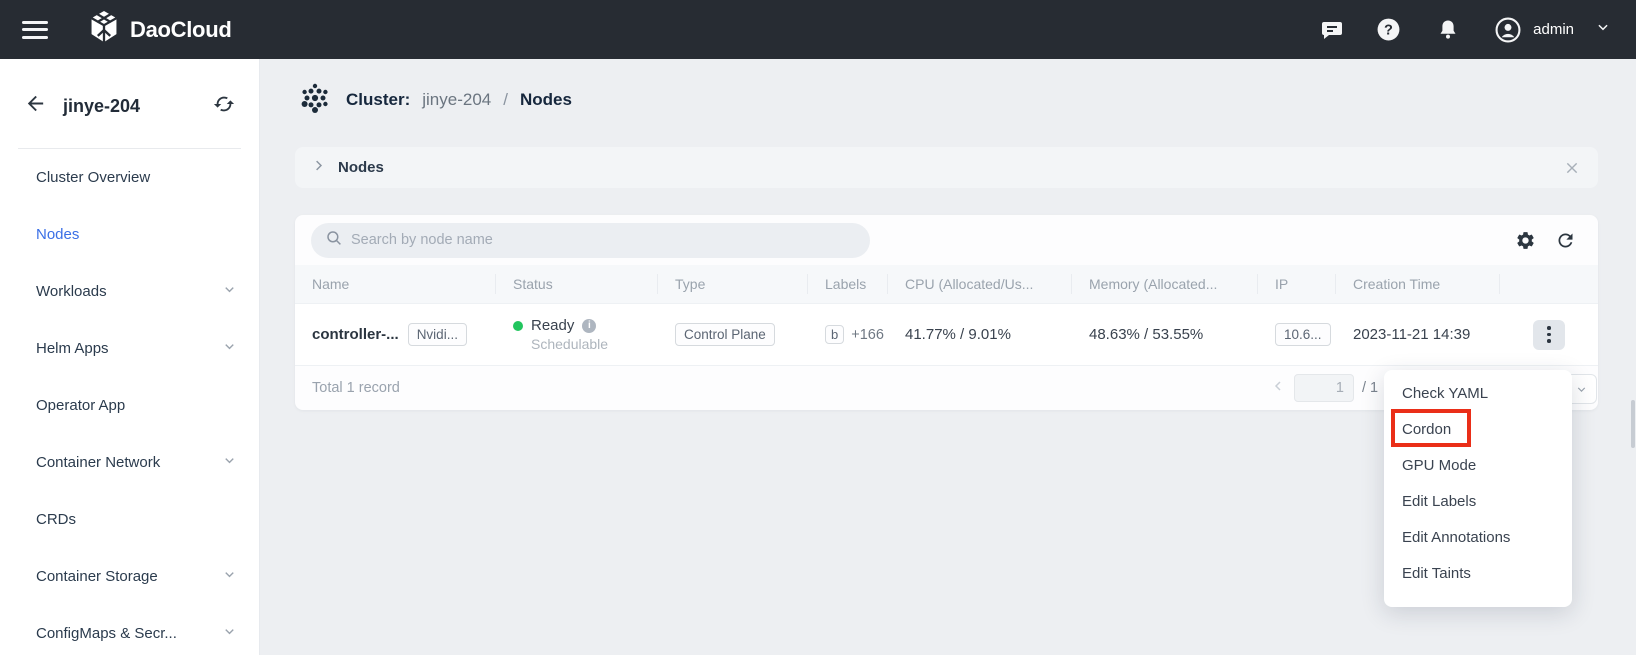  What do you see at coordinates (1508, 30) in the screenshot?
I see `user-avatar` at bounding box center [1508, 30].